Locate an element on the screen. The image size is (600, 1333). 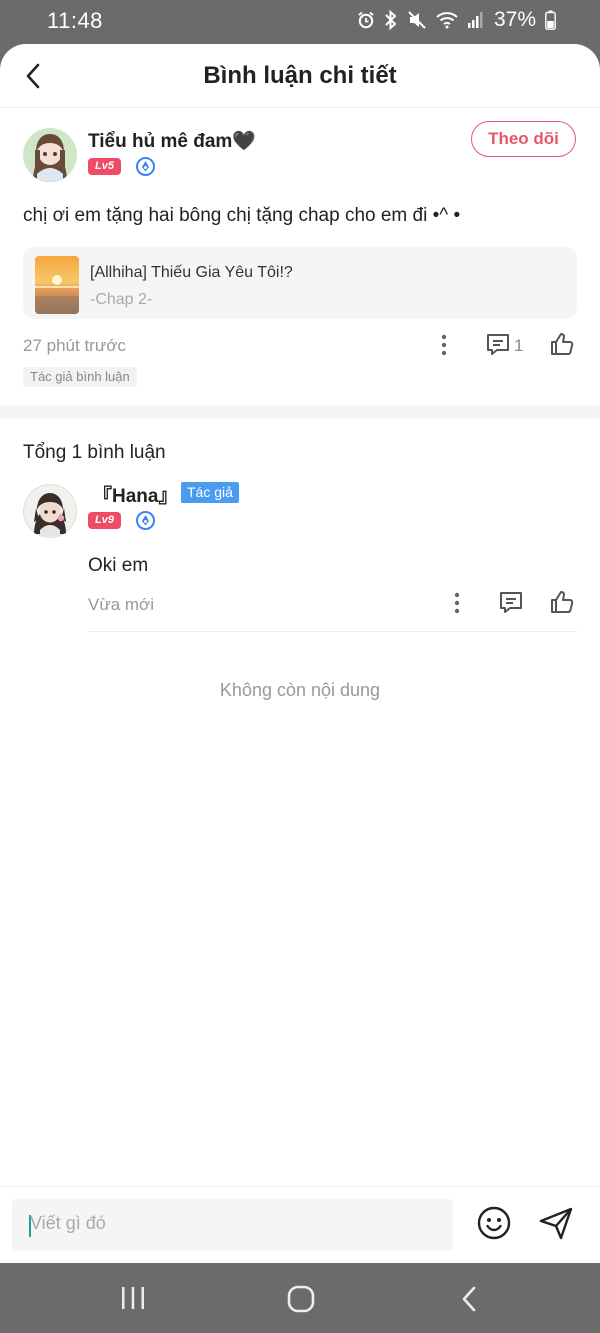
status-time: 11:48 is located at coordinates (75, 20).